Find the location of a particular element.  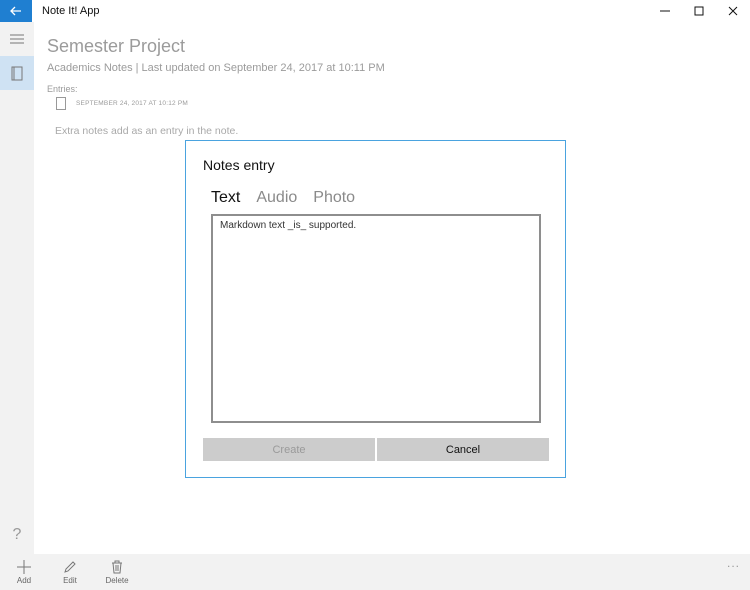

edit-button: Edit is located at coordinates (70, 572).